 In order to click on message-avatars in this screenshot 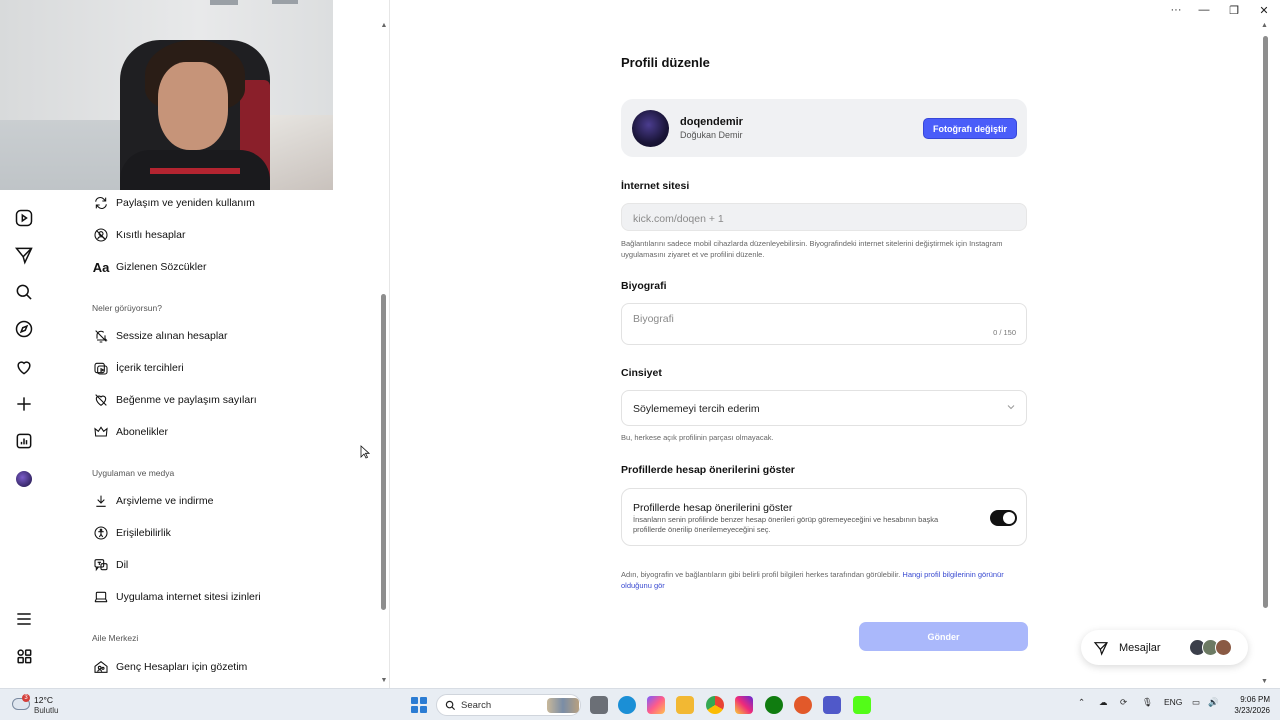, I will do `click(1214, 647)`.